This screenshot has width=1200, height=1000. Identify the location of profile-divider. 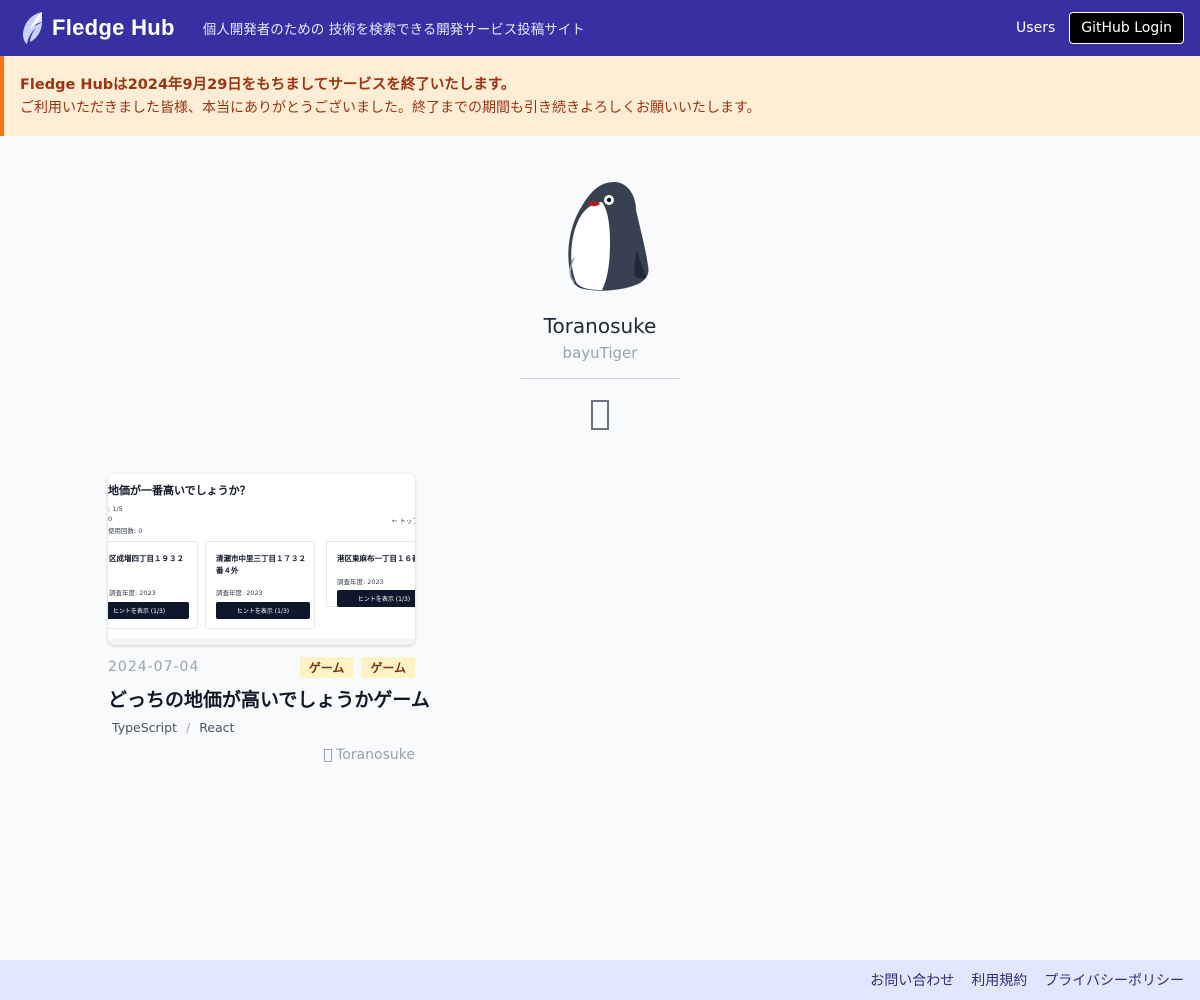
(600, 378).